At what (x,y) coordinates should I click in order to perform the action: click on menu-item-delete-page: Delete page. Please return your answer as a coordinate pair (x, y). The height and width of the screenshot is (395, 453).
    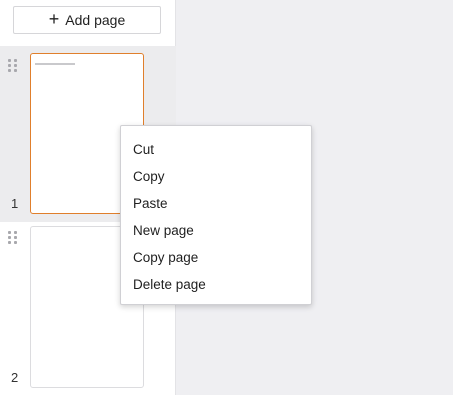
    Looking at the image, I should click on (216, 284).